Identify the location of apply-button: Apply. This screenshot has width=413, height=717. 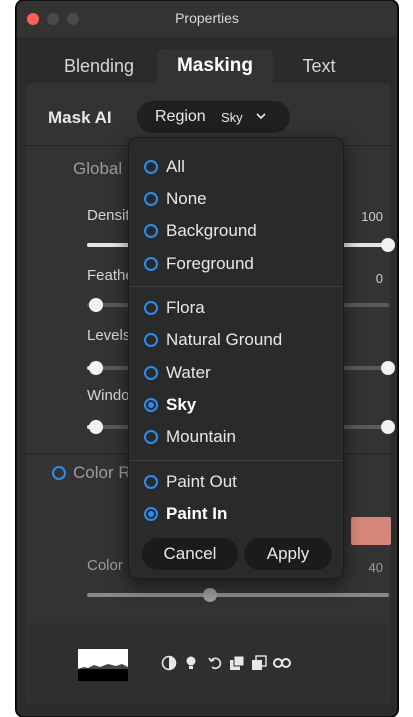
(288, 554).